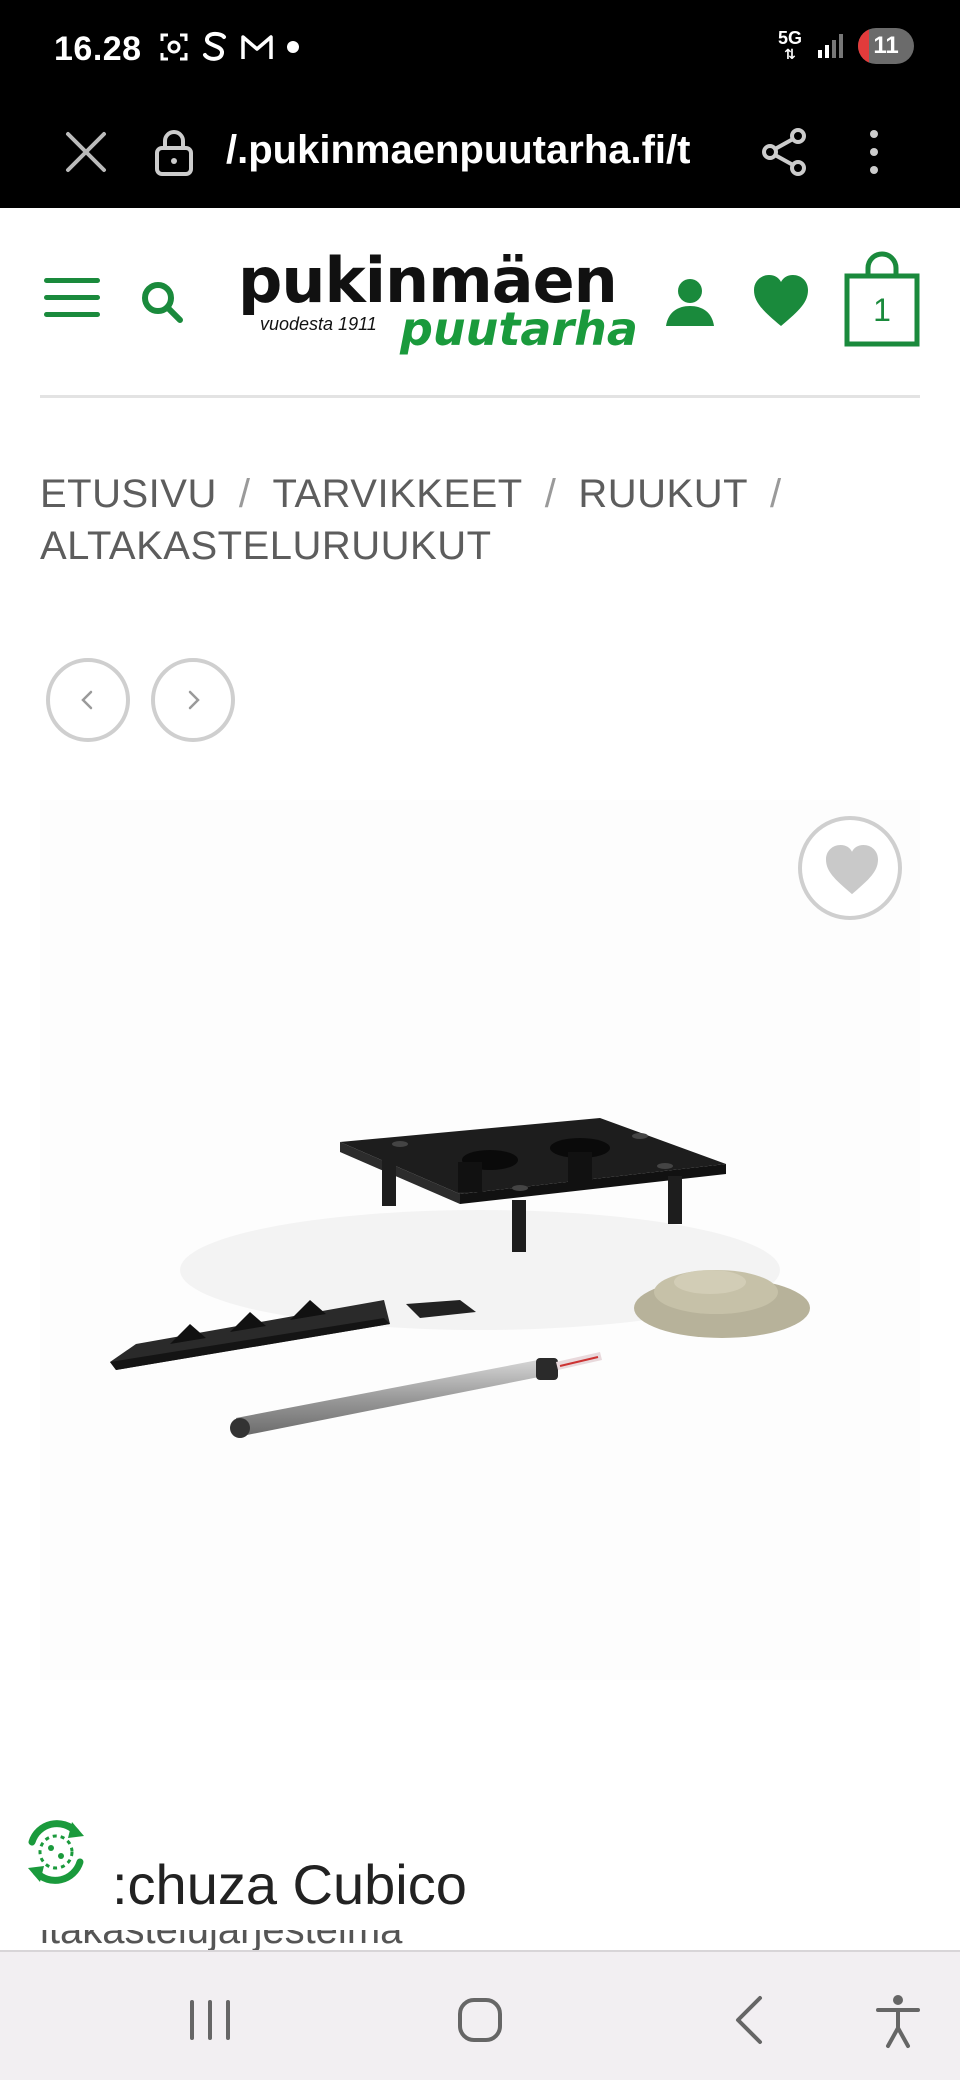 Image resolution: width=960 pixels, height=2080 pixels. I want to click on product-subtitle: ltakastelujärjestelmä, so click(320, 1940).